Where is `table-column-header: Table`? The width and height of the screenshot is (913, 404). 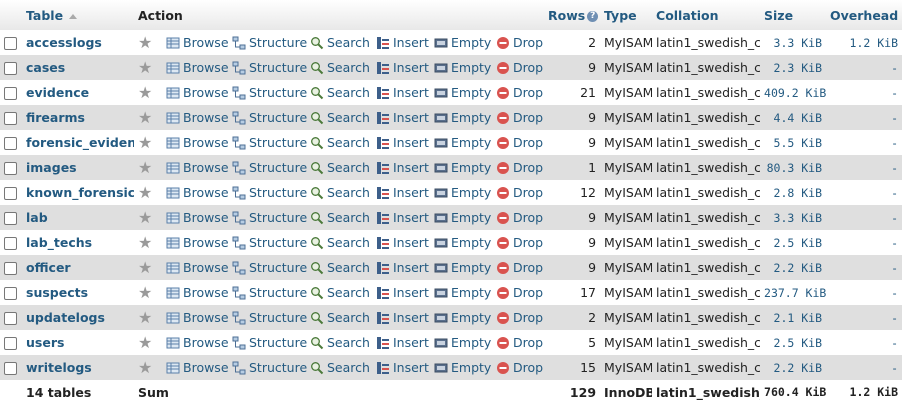 table-column-header: Table is located at coordinates (78, 15).